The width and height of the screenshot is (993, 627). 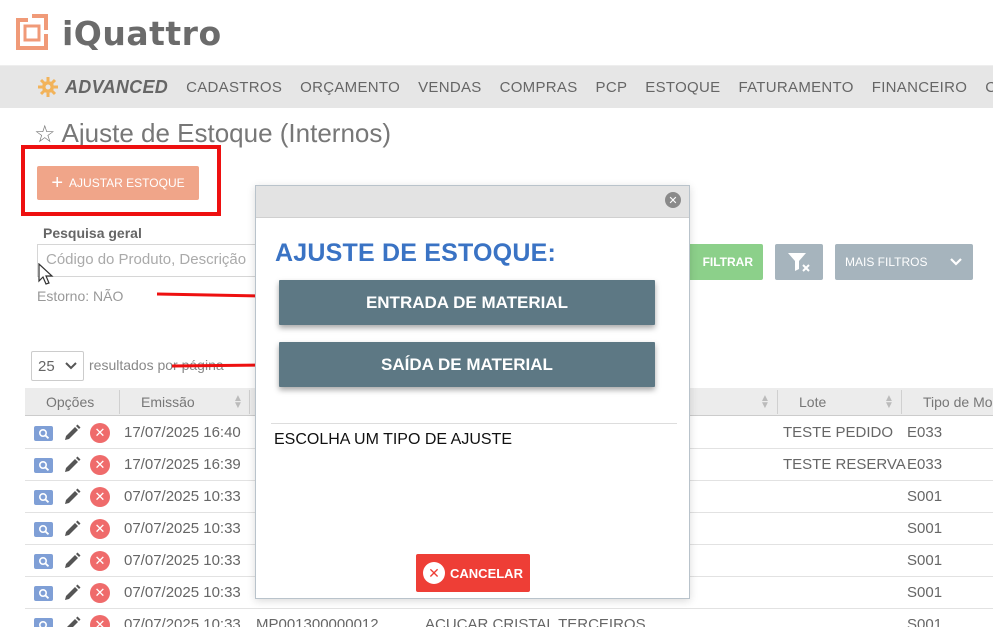 What do you see at coordinates (682, 87) in the screenshot?
I see `nav-item-estoque: ESTOQUE` at bounding box center [682, 87].